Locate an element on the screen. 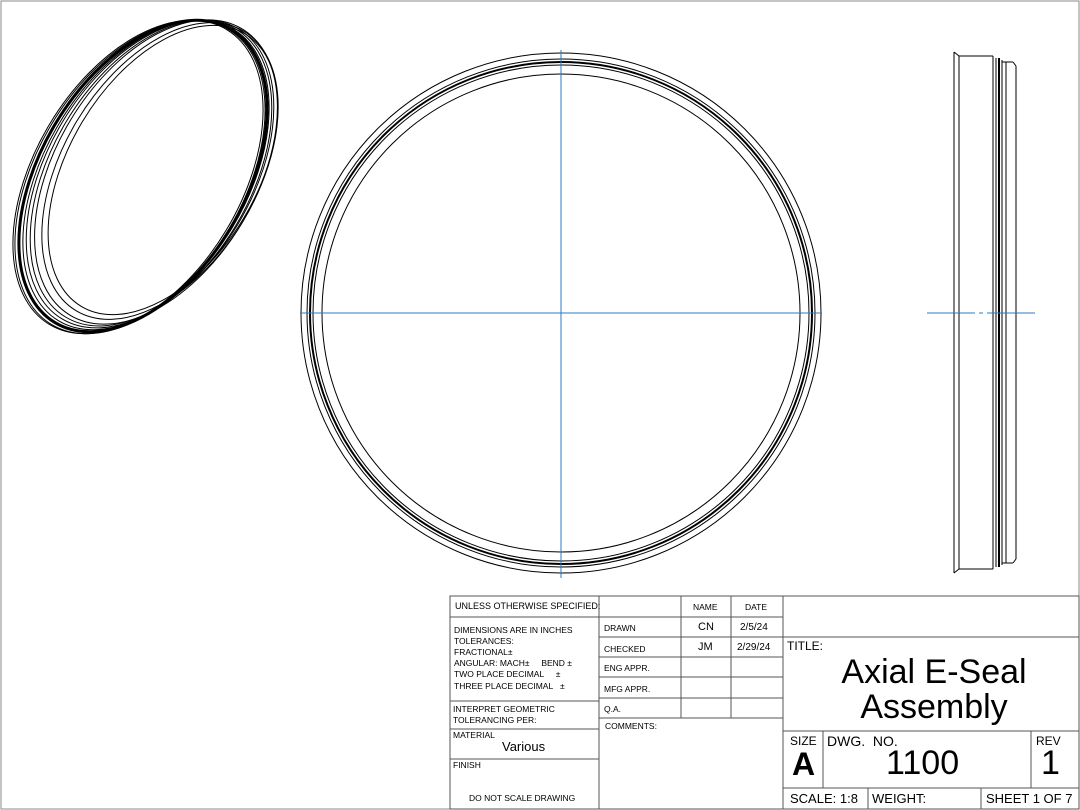 This screenshot has height=810, width=1080. comments-label: COMMENTS: is located at coordinates (631, 726).